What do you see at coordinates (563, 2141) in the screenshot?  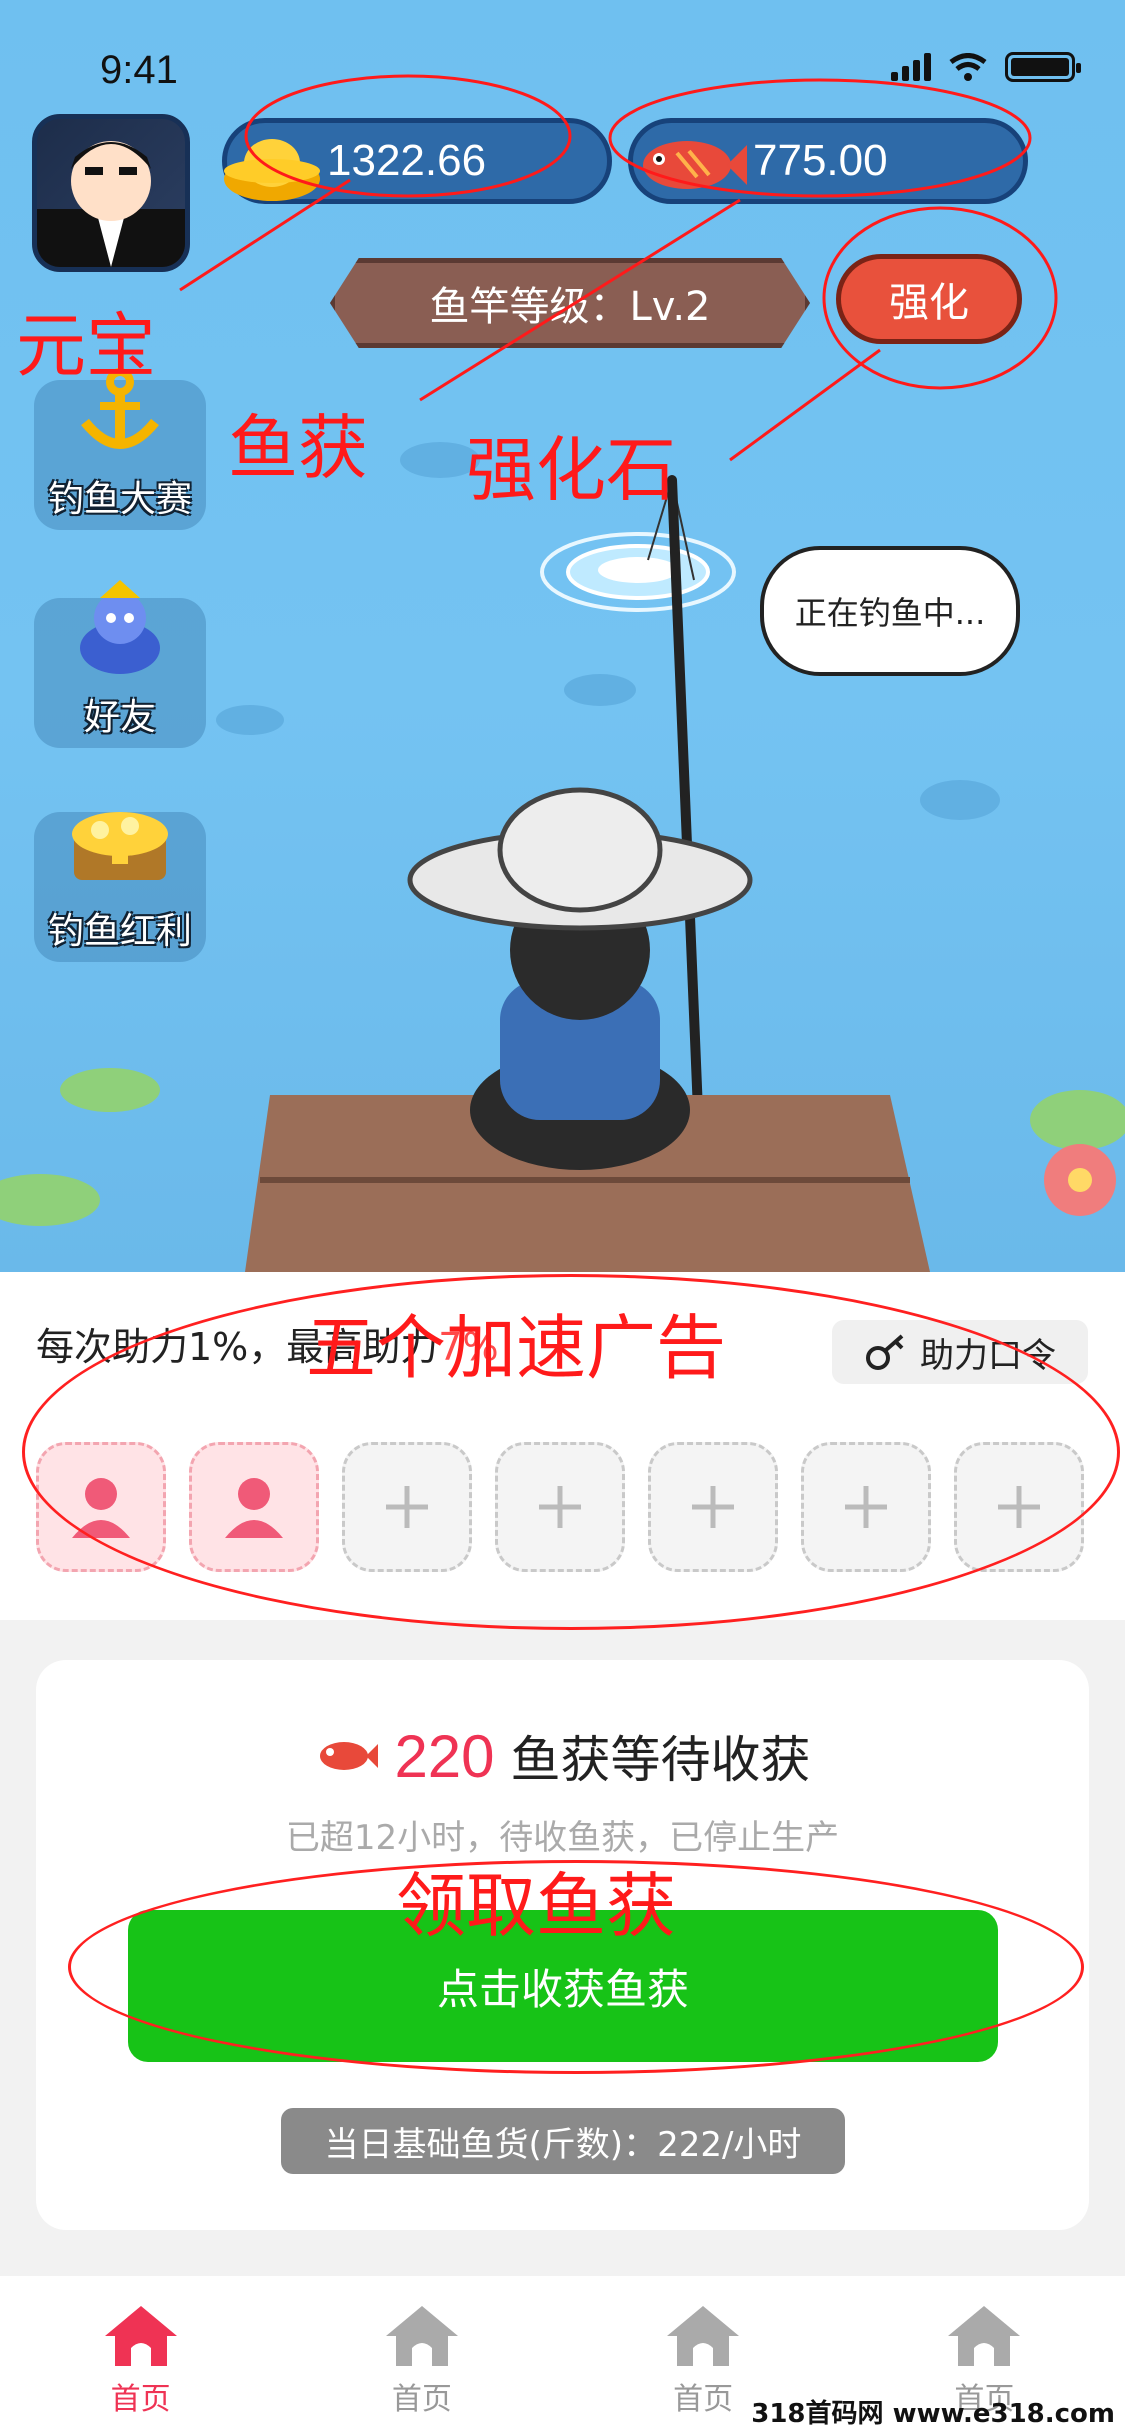 I see `base-rate-badge: 当日基础鱼货(斤数)：222/小时` at bounding box center [563, 2141].